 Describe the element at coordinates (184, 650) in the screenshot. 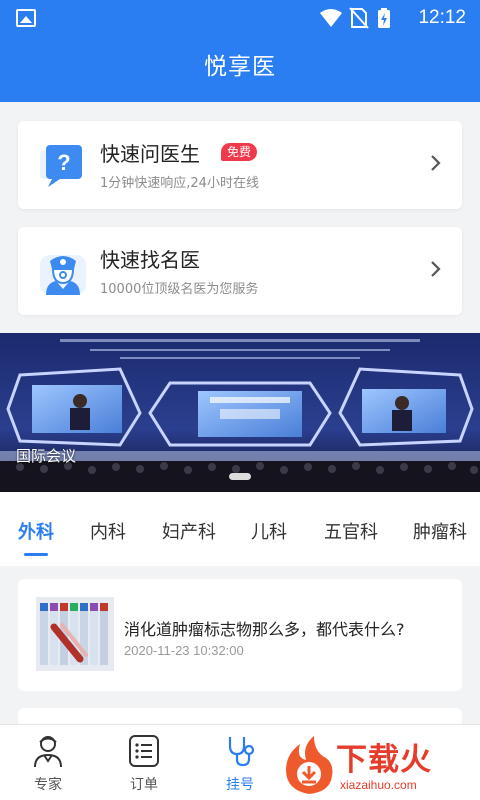

I see `article-date: 2020-11-23 10:32:00` at that location.